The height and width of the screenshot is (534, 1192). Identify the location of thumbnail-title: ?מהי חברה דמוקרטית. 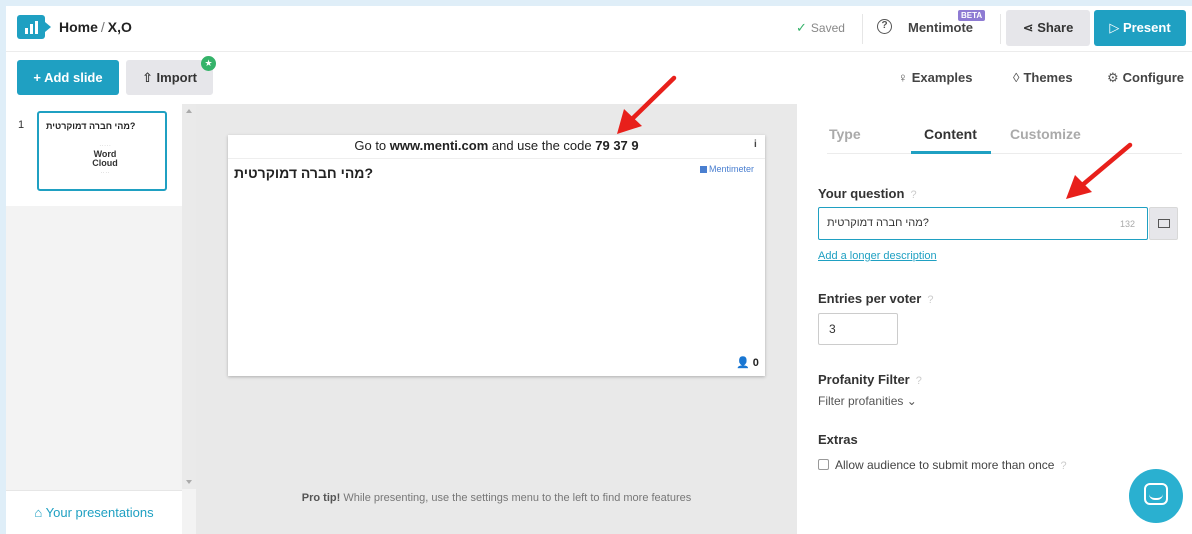
(91, 126).